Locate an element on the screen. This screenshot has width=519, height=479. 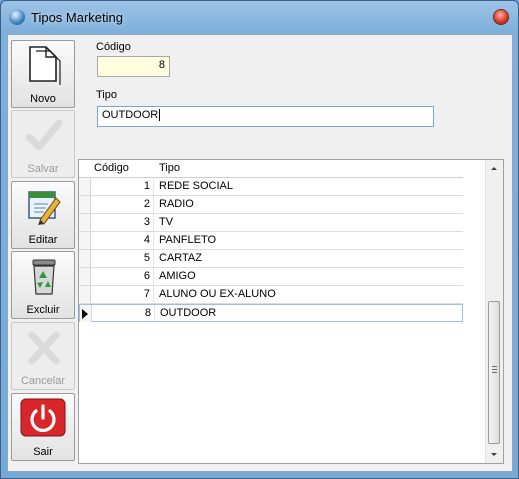
editar-label: Editar is located at coordinates (43, 240).